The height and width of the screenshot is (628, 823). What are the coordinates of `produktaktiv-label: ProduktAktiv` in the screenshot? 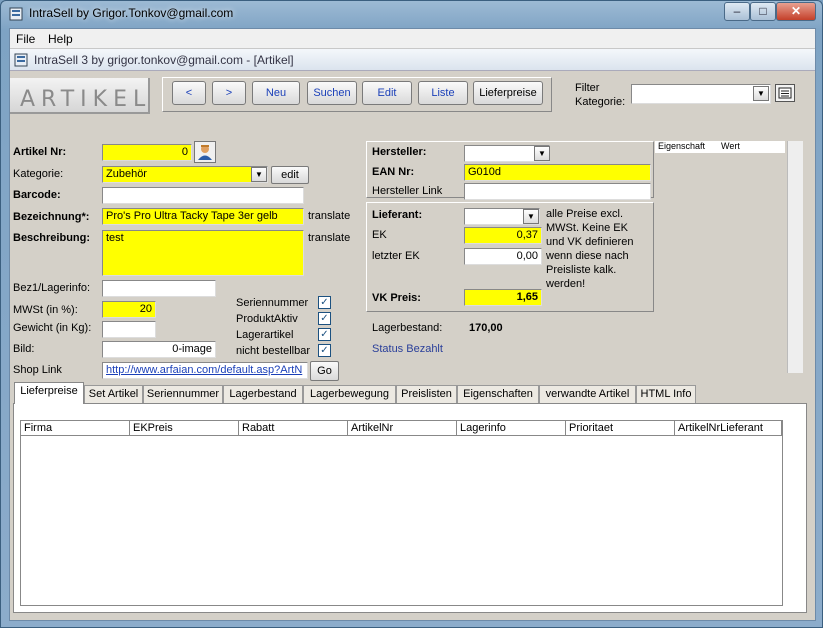 It's located at (267, 319).